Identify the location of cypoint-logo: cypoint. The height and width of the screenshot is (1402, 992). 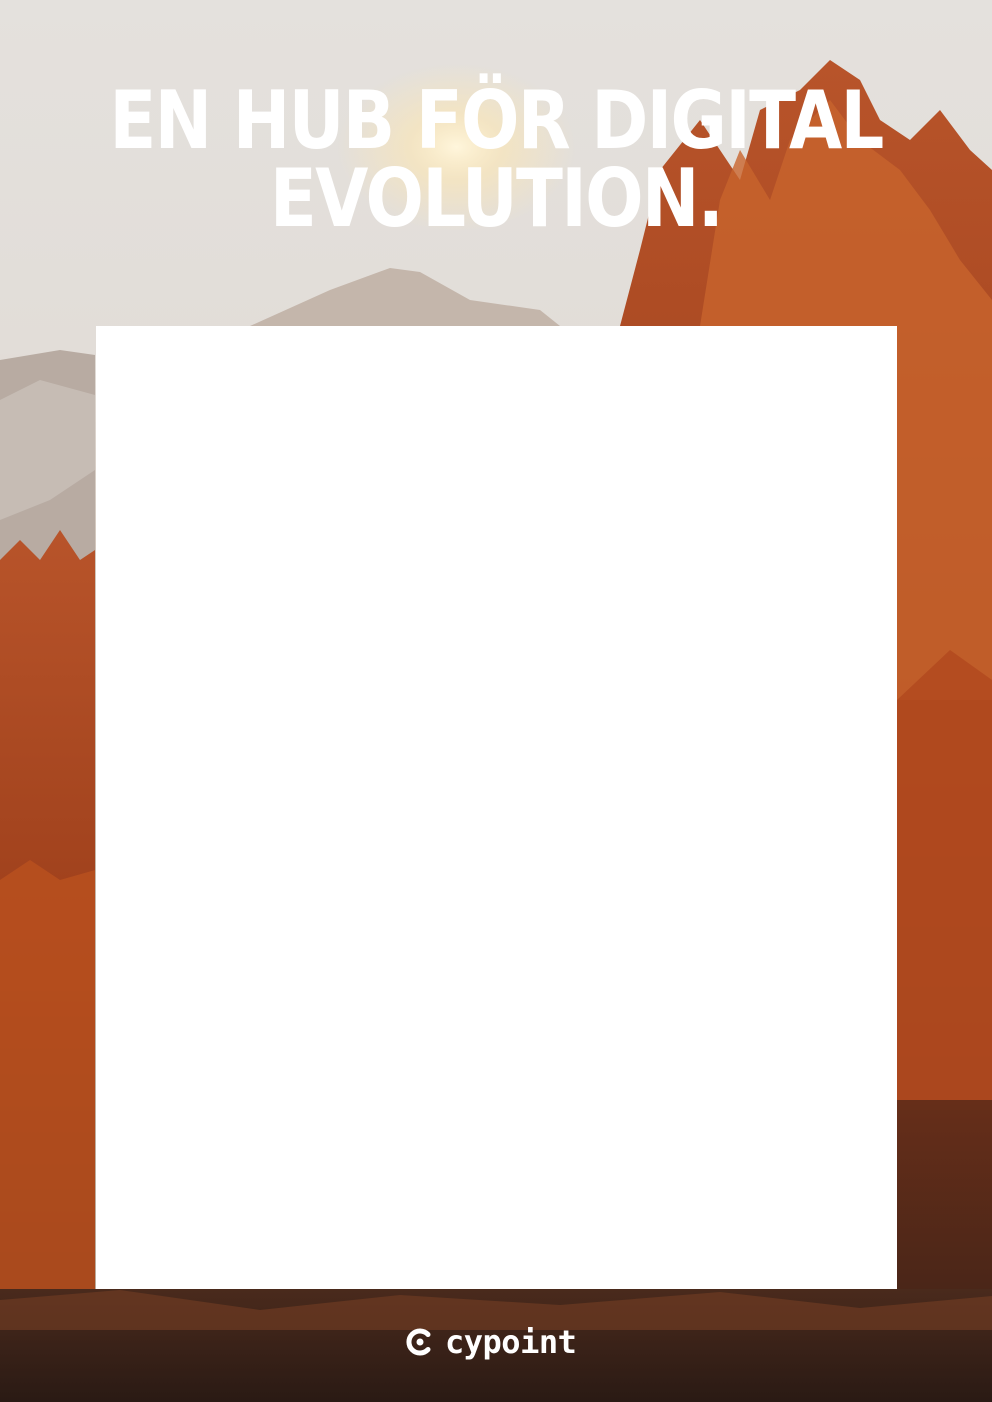
(491, 1342).